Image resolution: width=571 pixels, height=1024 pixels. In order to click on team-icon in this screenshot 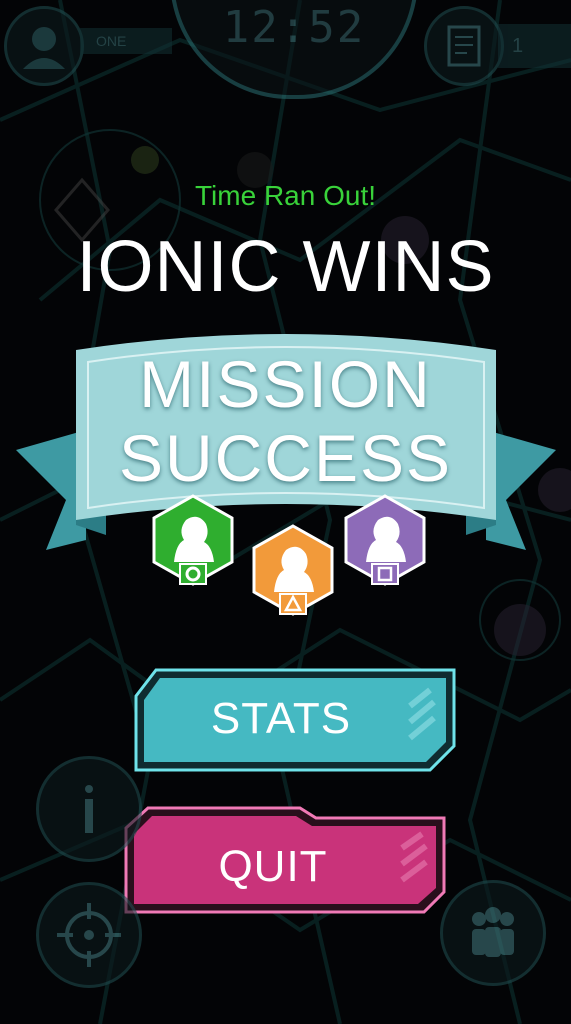, I will do `click(493, 932)`.